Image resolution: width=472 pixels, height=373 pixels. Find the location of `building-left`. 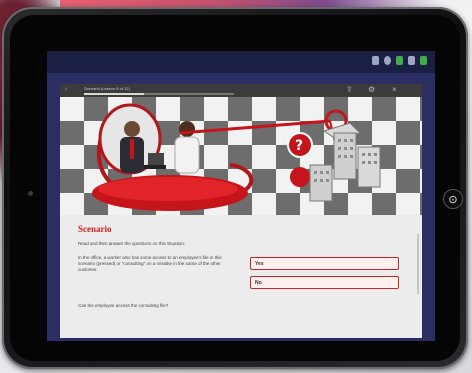

building-left is located at coordinates (321, 183).